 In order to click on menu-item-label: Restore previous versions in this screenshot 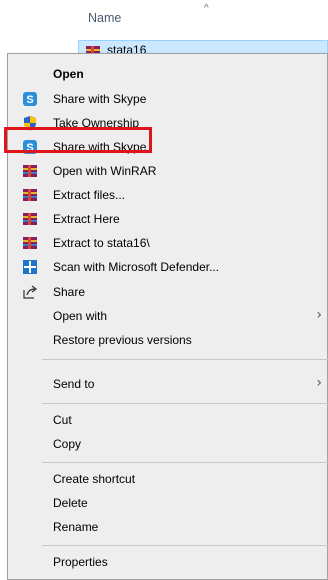, I will do `click(122, 340)`.